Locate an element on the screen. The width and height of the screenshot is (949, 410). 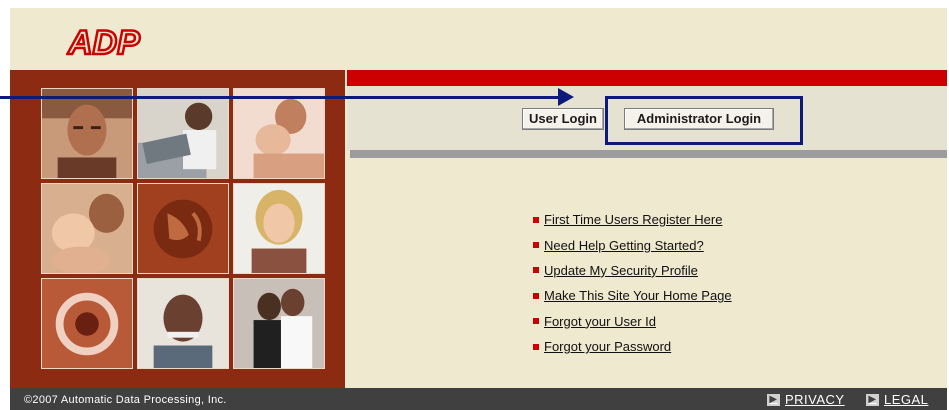
laptop-user-photo is located at coordinates (183, 133).